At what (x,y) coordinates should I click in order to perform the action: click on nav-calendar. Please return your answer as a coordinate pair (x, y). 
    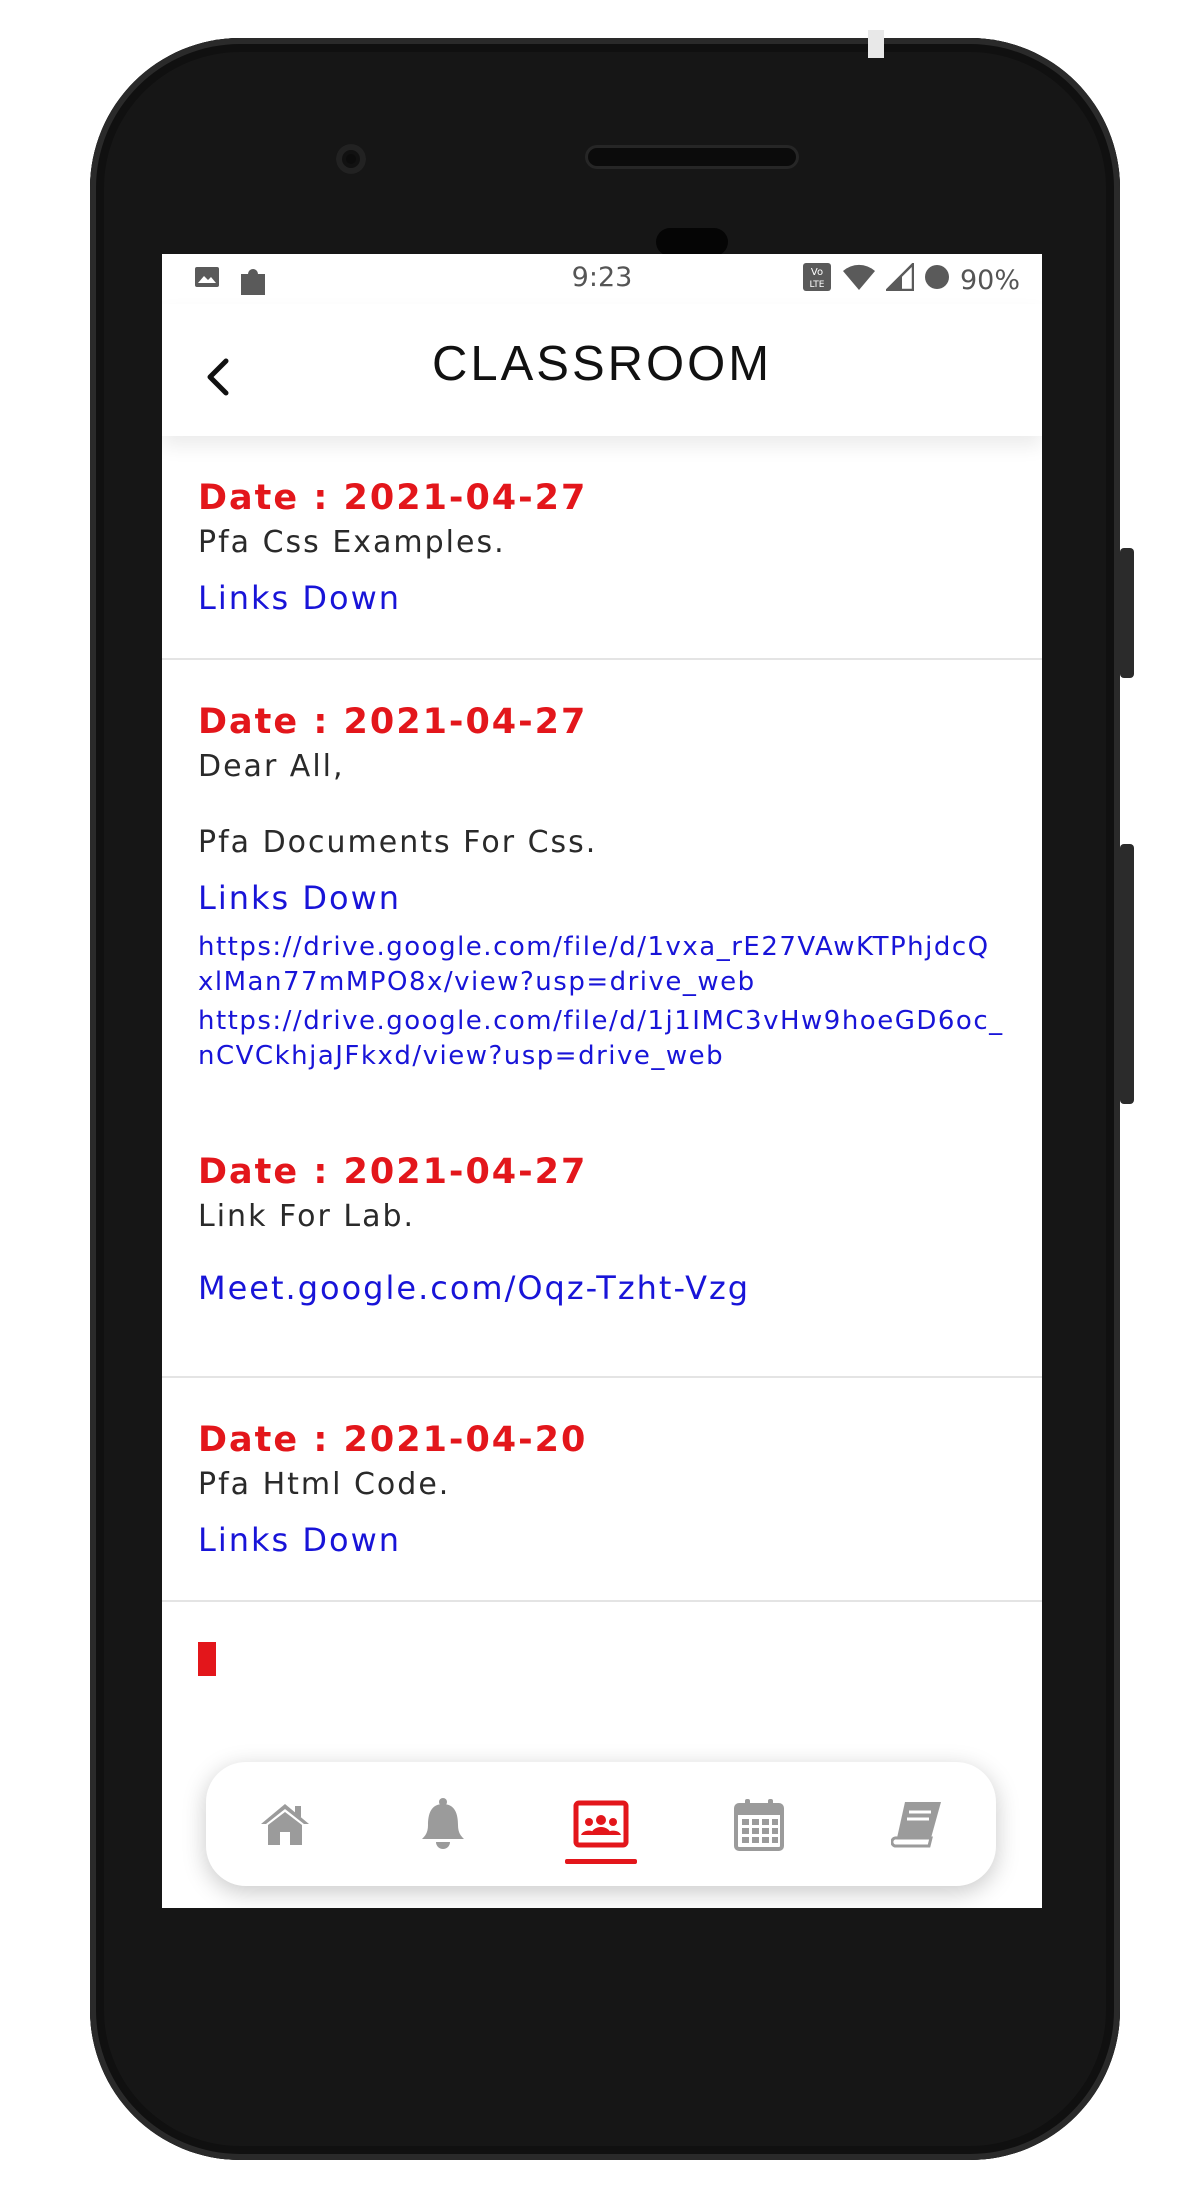
    Looking at the image, I should click on (759, 1824).